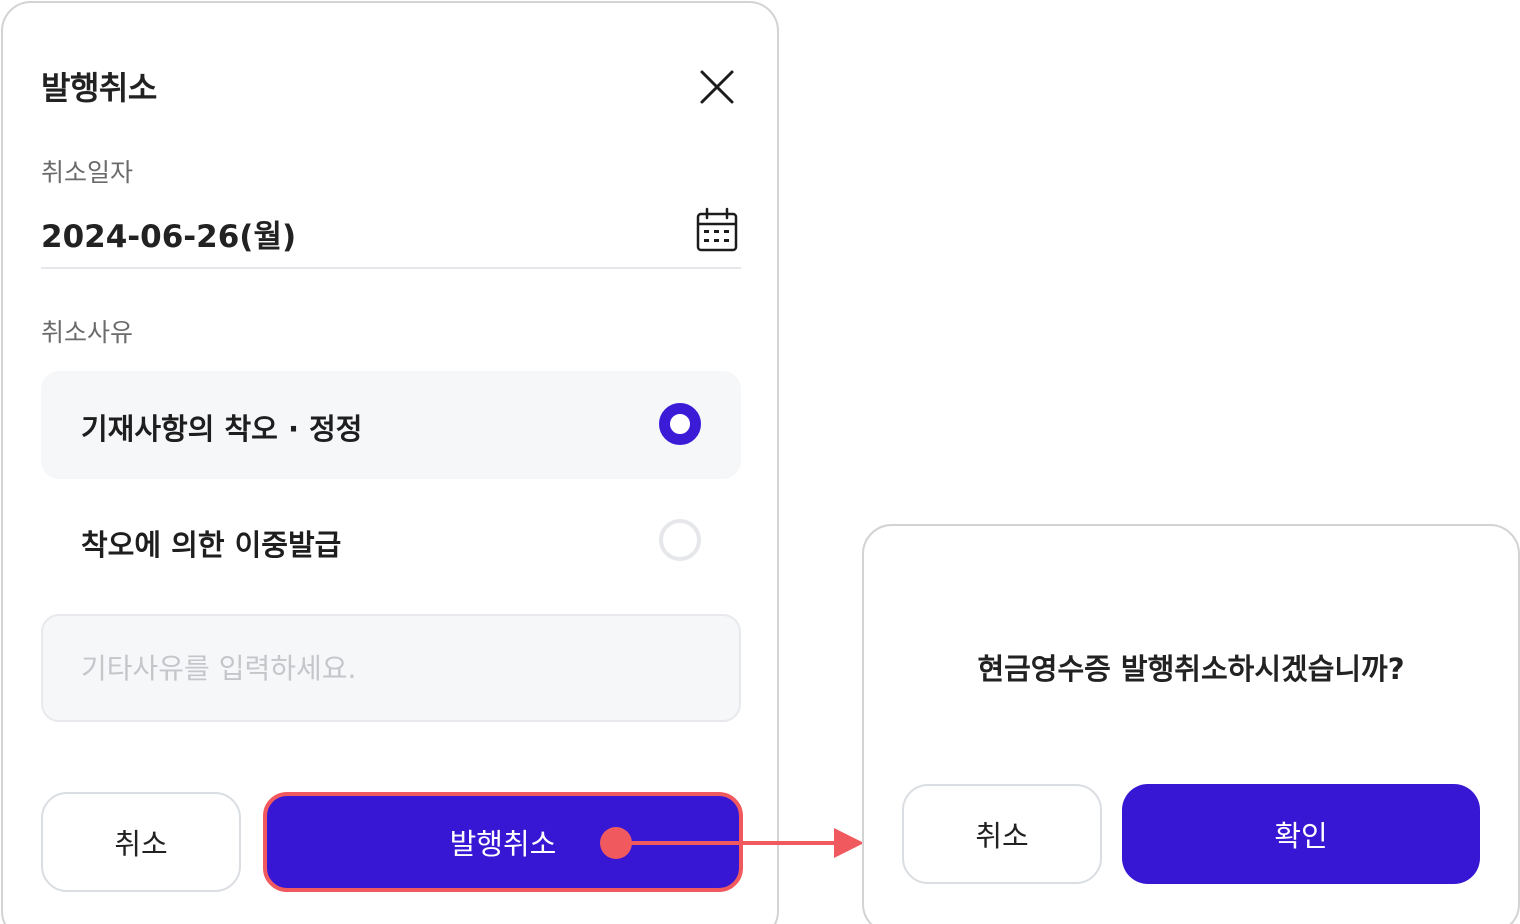 The image size is (1520, 924). Describe the element at coordinates (222, 429) in the screenshot. I see `reason-option-label: 기재사항의 착오 · 정정` at that location.